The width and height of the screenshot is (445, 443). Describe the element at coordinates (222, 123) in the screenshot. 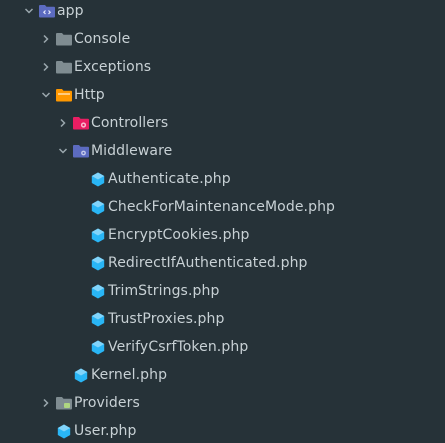

I see `tree-item-controllers: Controllers` at that location.